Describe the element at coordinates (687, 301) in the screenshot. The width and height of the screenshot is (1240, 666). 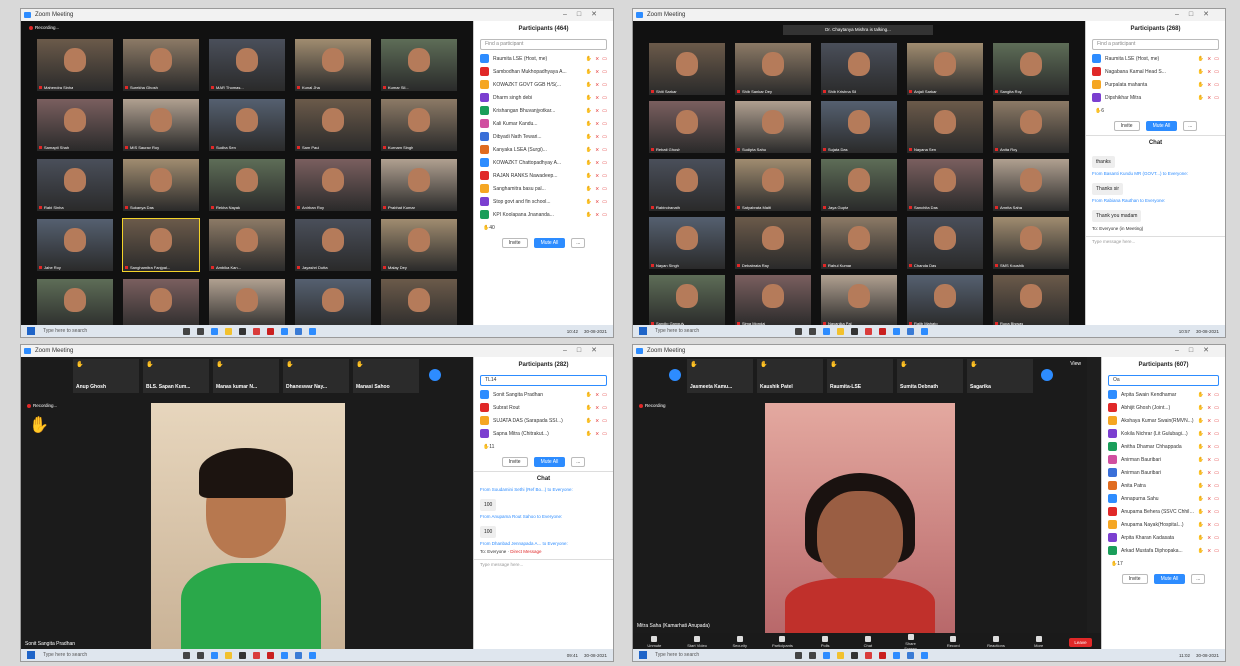
I see `video-tile: Sandip Ganguly` at that location.